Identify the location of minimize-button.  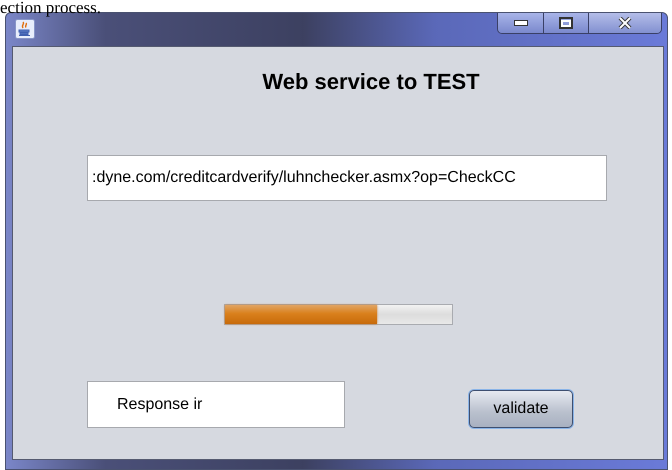
(521, 23).